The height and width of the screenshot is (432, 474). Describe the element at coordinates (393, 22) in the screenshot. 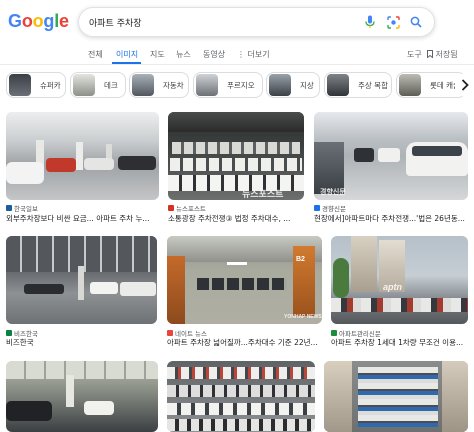

I see `lens-icon` at that location.